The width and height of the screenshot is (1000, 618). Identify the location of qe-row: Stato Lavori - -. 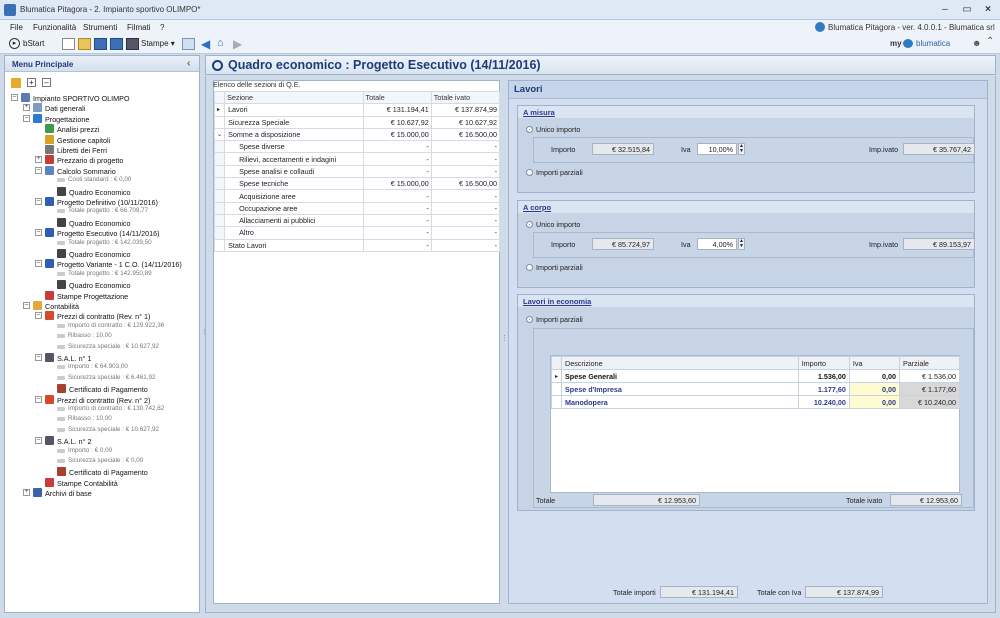
(357, 245).